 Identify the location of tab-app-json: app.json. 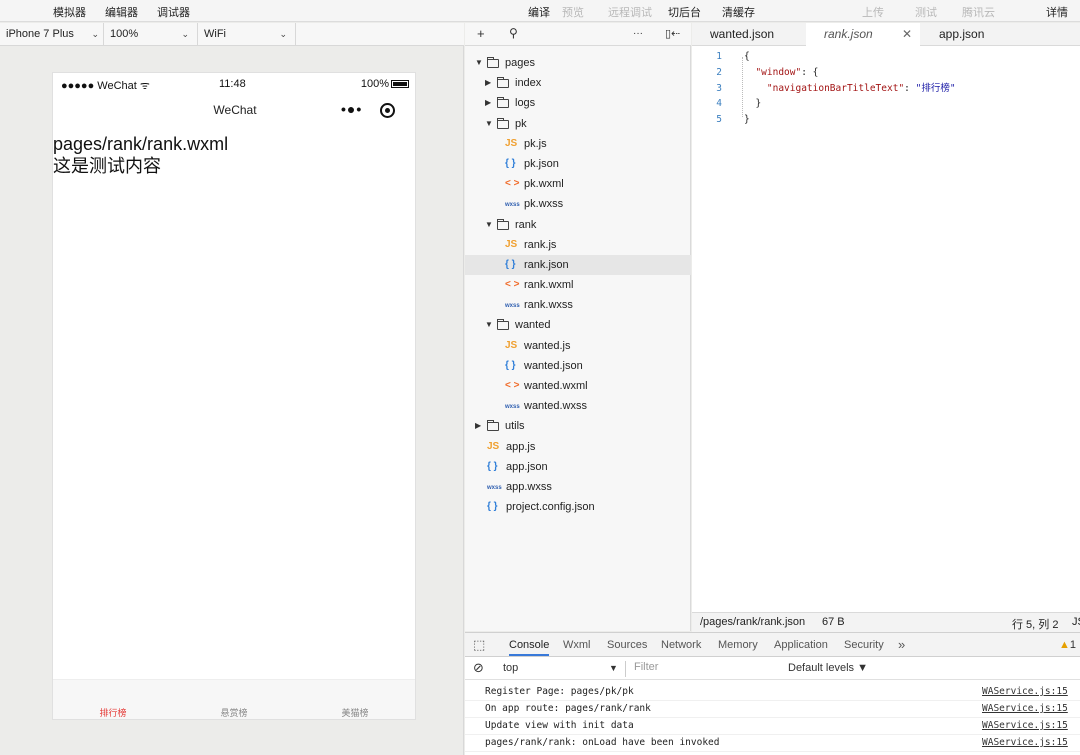
(975, 34).